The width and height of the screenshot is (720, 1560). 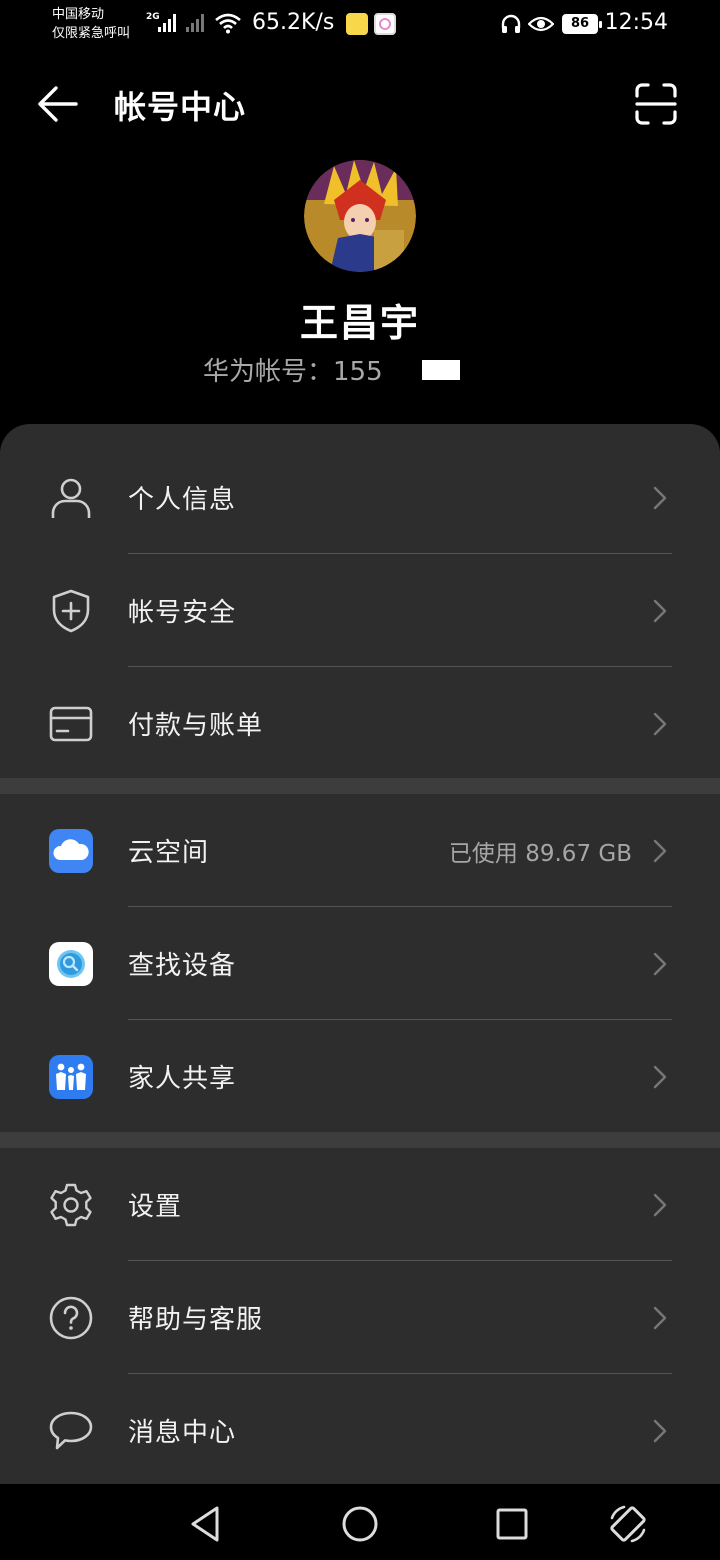 I want to click on headphones-icon, so click(x=511, y=23).